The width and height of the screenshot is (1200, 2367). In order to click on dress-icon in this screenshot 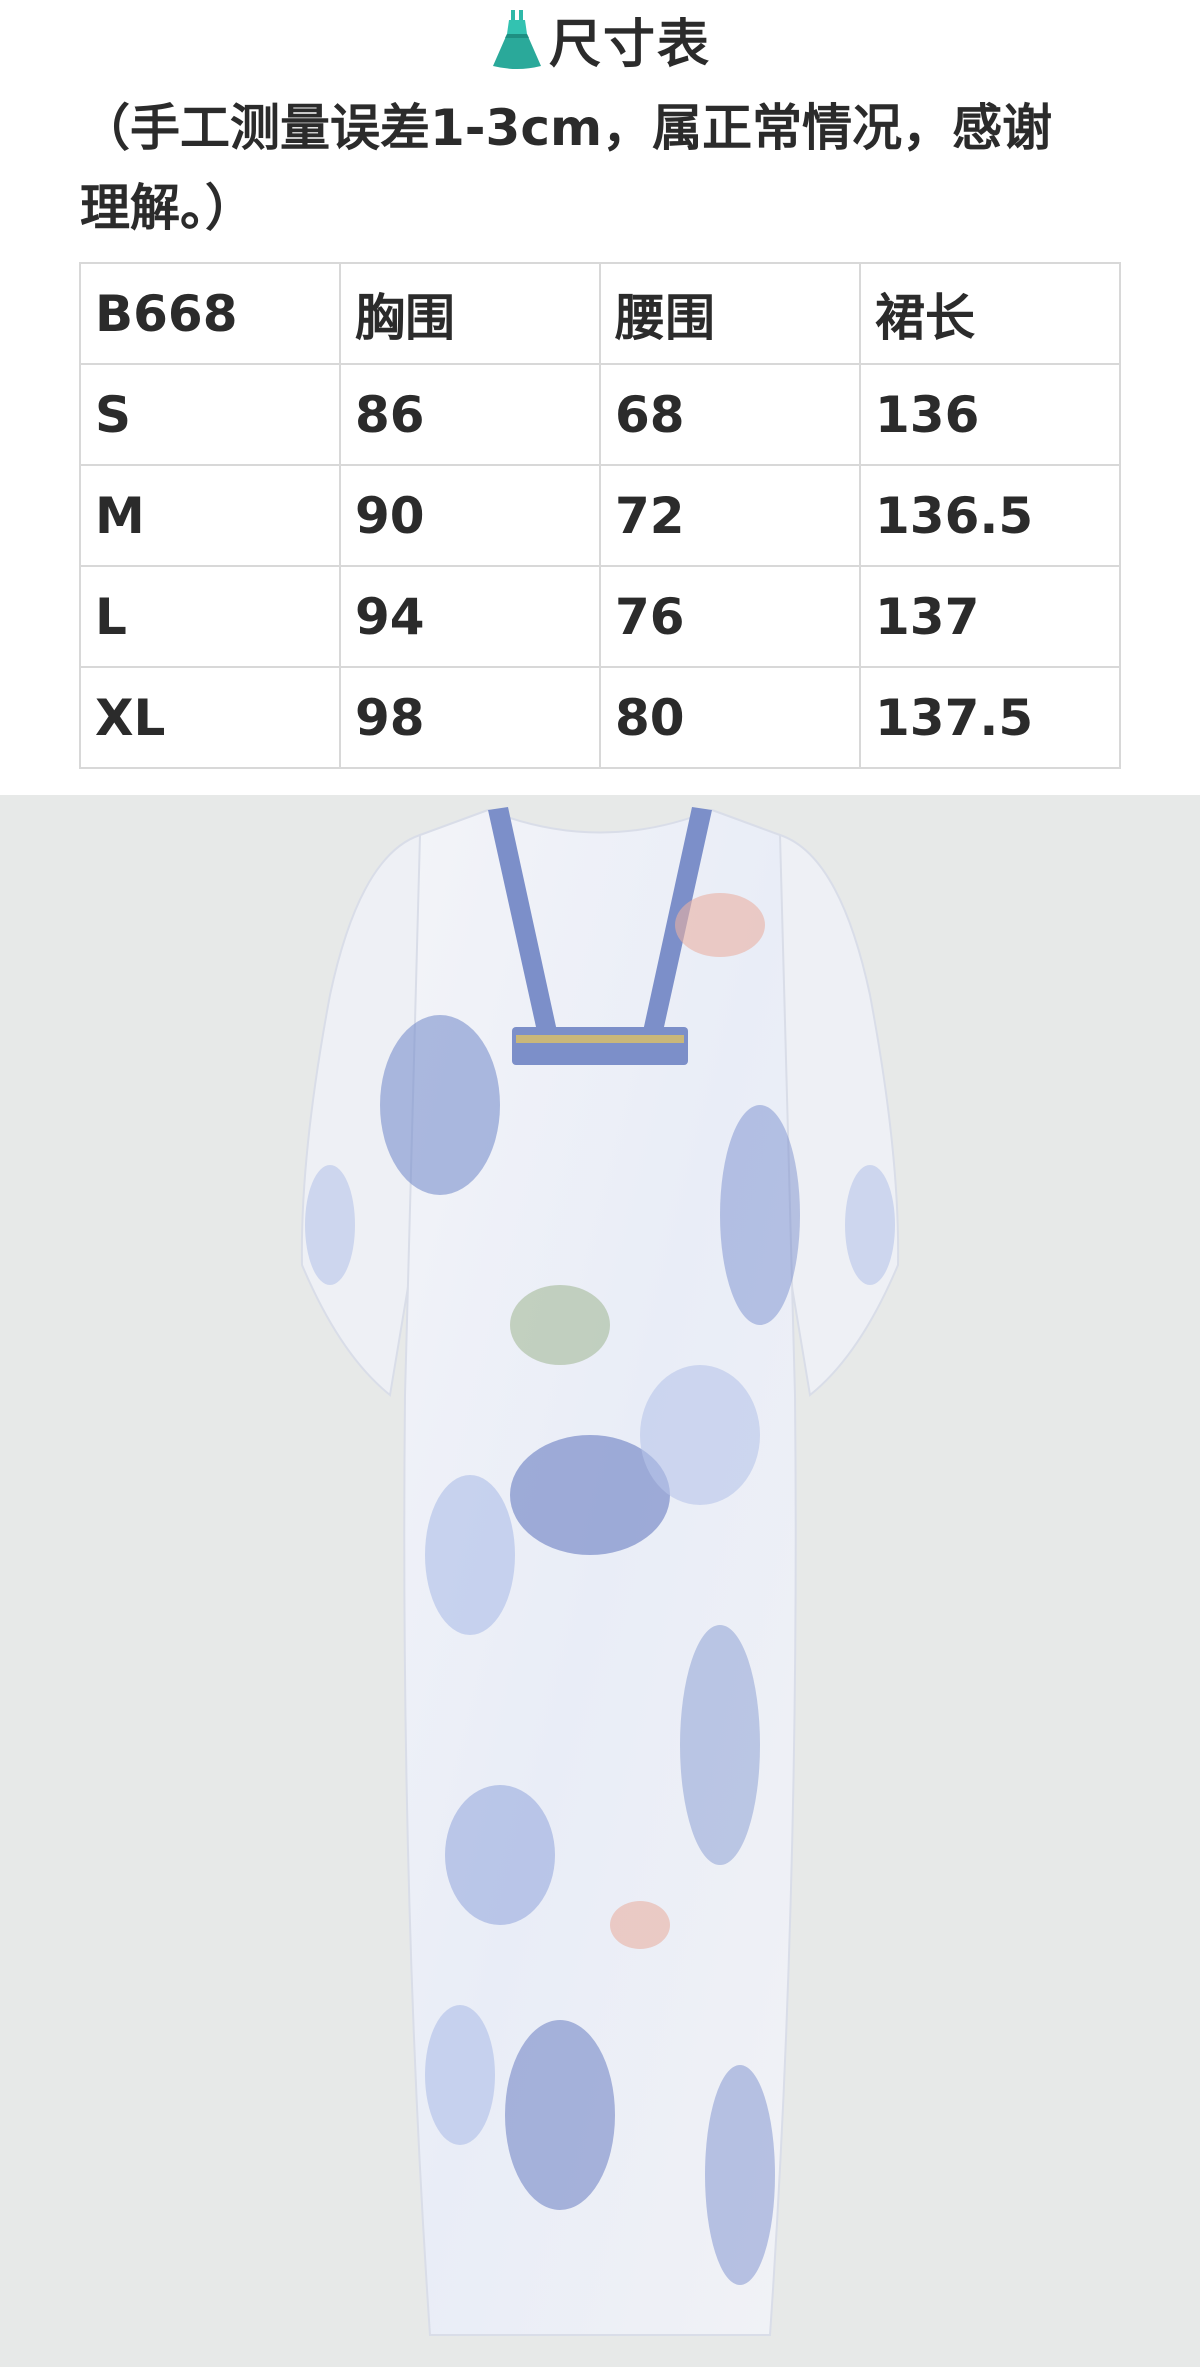, I will do `click(516, 39)`.